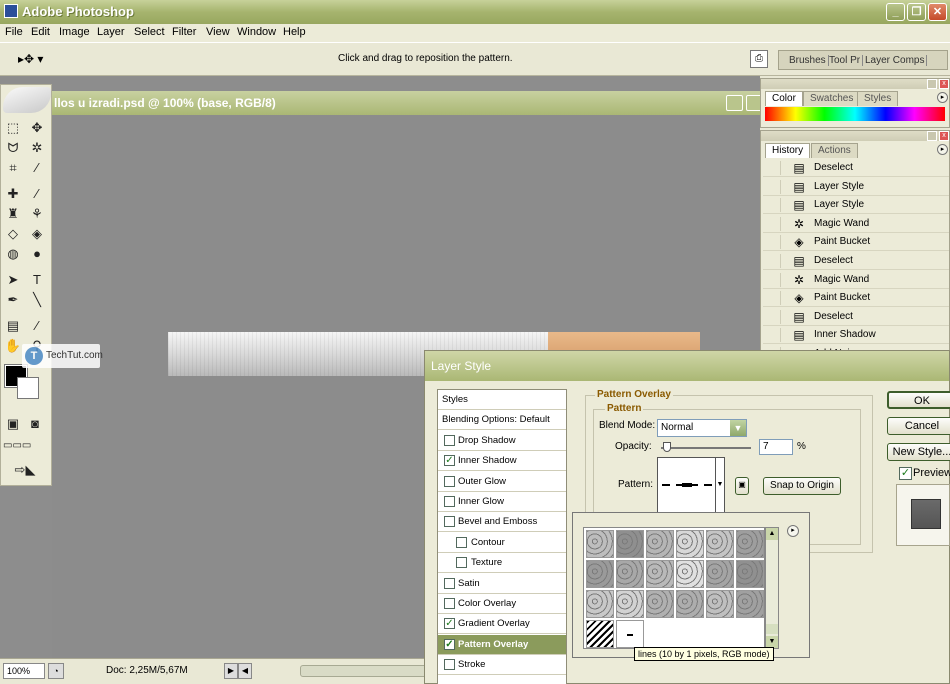  I want to click on zoom-preview-icon: ◔, so click(56, 671).